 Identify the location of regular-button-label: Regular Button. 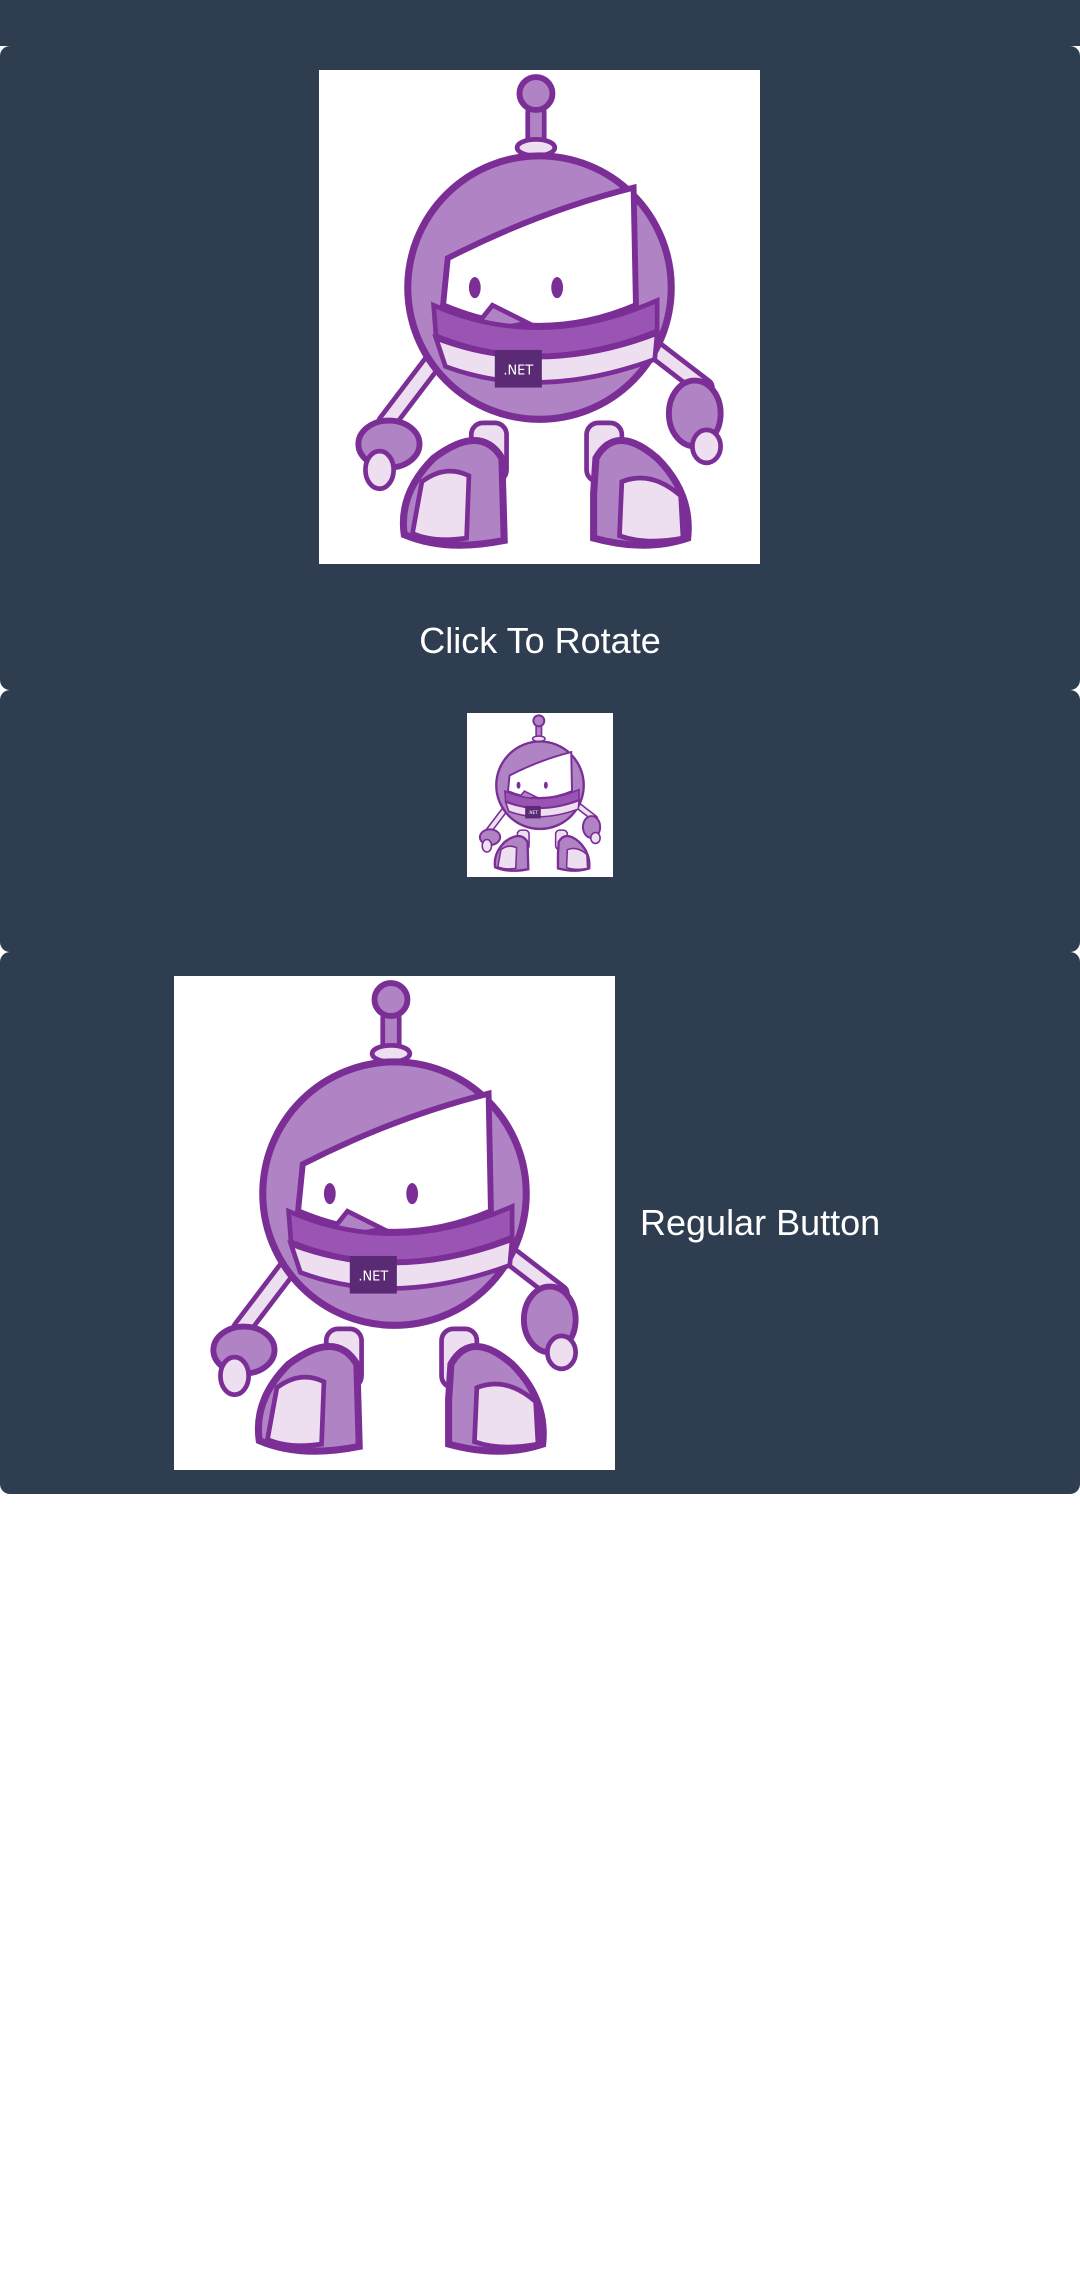
(760, 1222).